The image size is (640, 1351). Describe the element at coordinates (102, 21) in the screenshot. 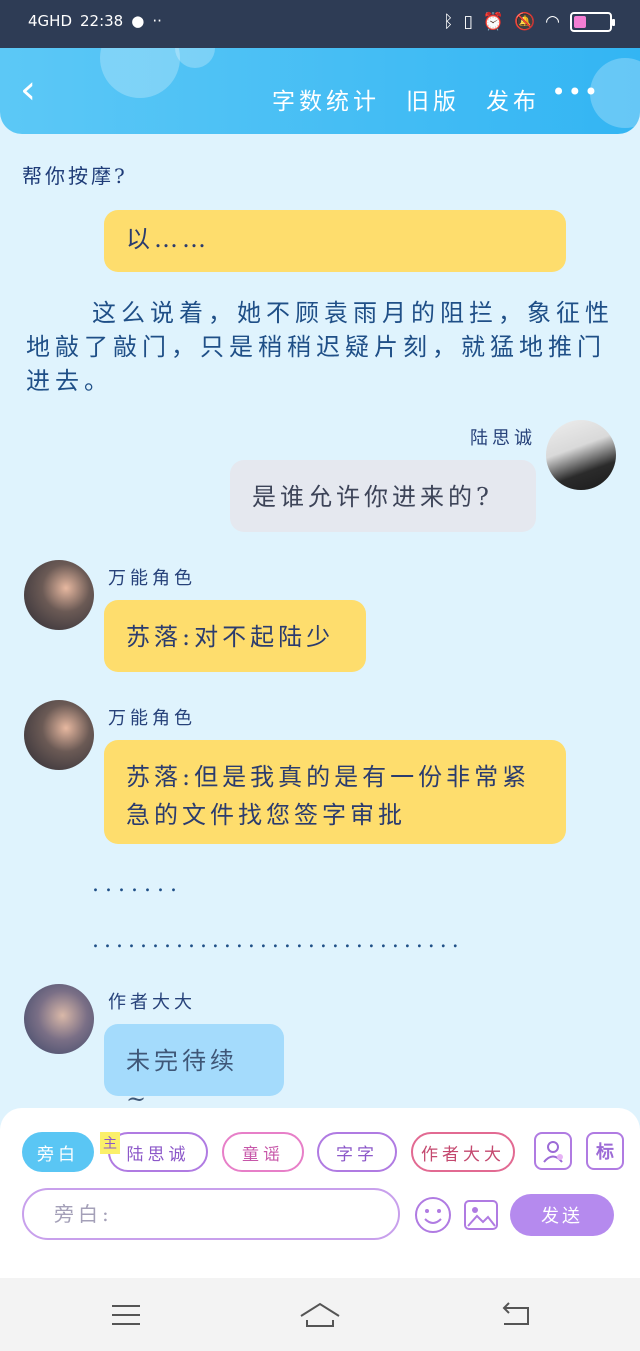

I see `clock: 22:38` at that location.